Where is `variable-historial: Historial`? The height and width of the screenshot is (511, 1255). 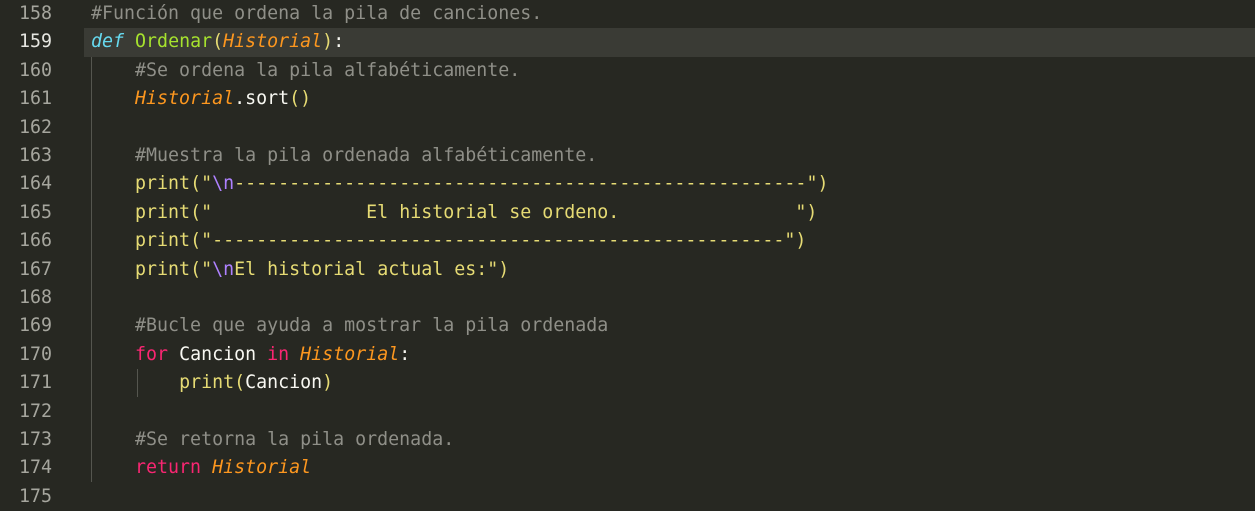 variable-historial: Historial is located at coordinates (185, 99).